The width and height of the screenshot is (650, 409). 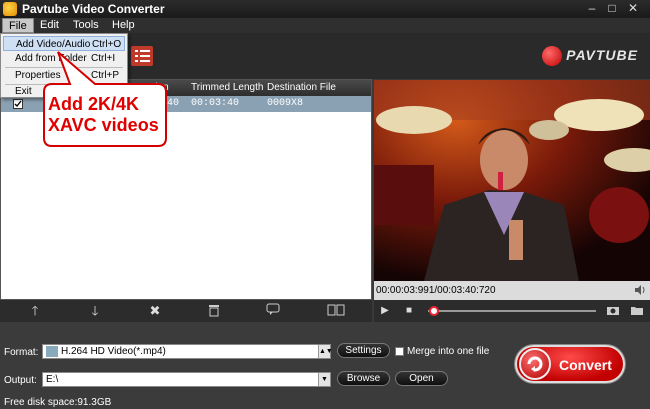 I want to click on callout-text: Add 2K/4K XAVC videos, so click(x=103, y=115).